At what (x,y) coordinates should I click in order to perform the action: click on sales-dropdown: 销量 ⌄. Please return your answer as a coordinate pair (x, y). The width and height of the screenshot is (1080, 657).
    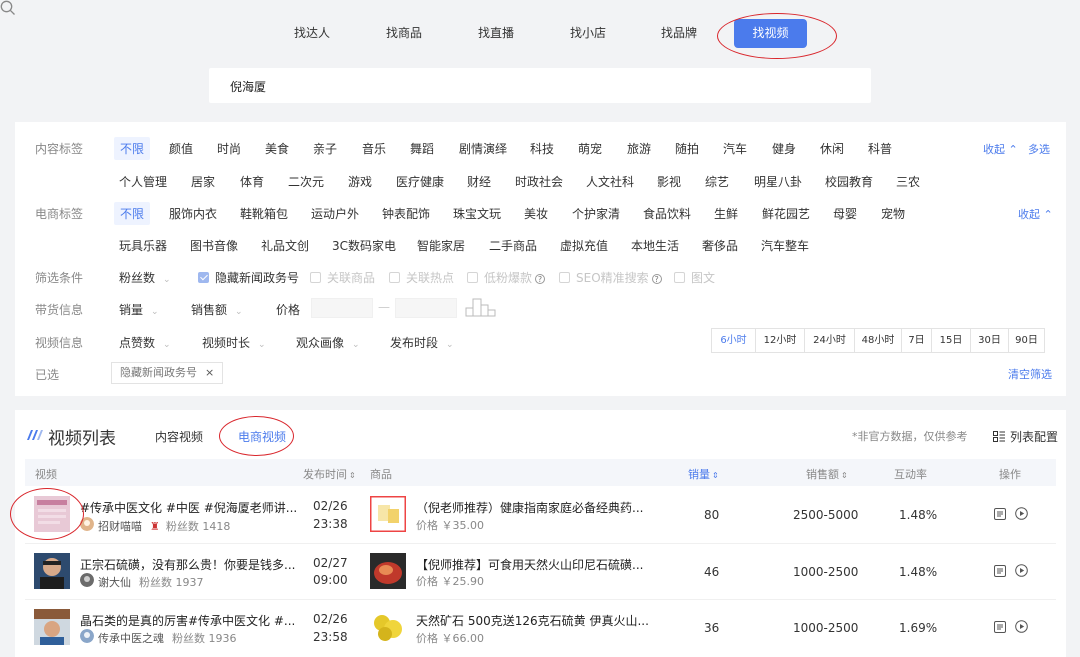
    Looking at the image, I should click on (139, 309).